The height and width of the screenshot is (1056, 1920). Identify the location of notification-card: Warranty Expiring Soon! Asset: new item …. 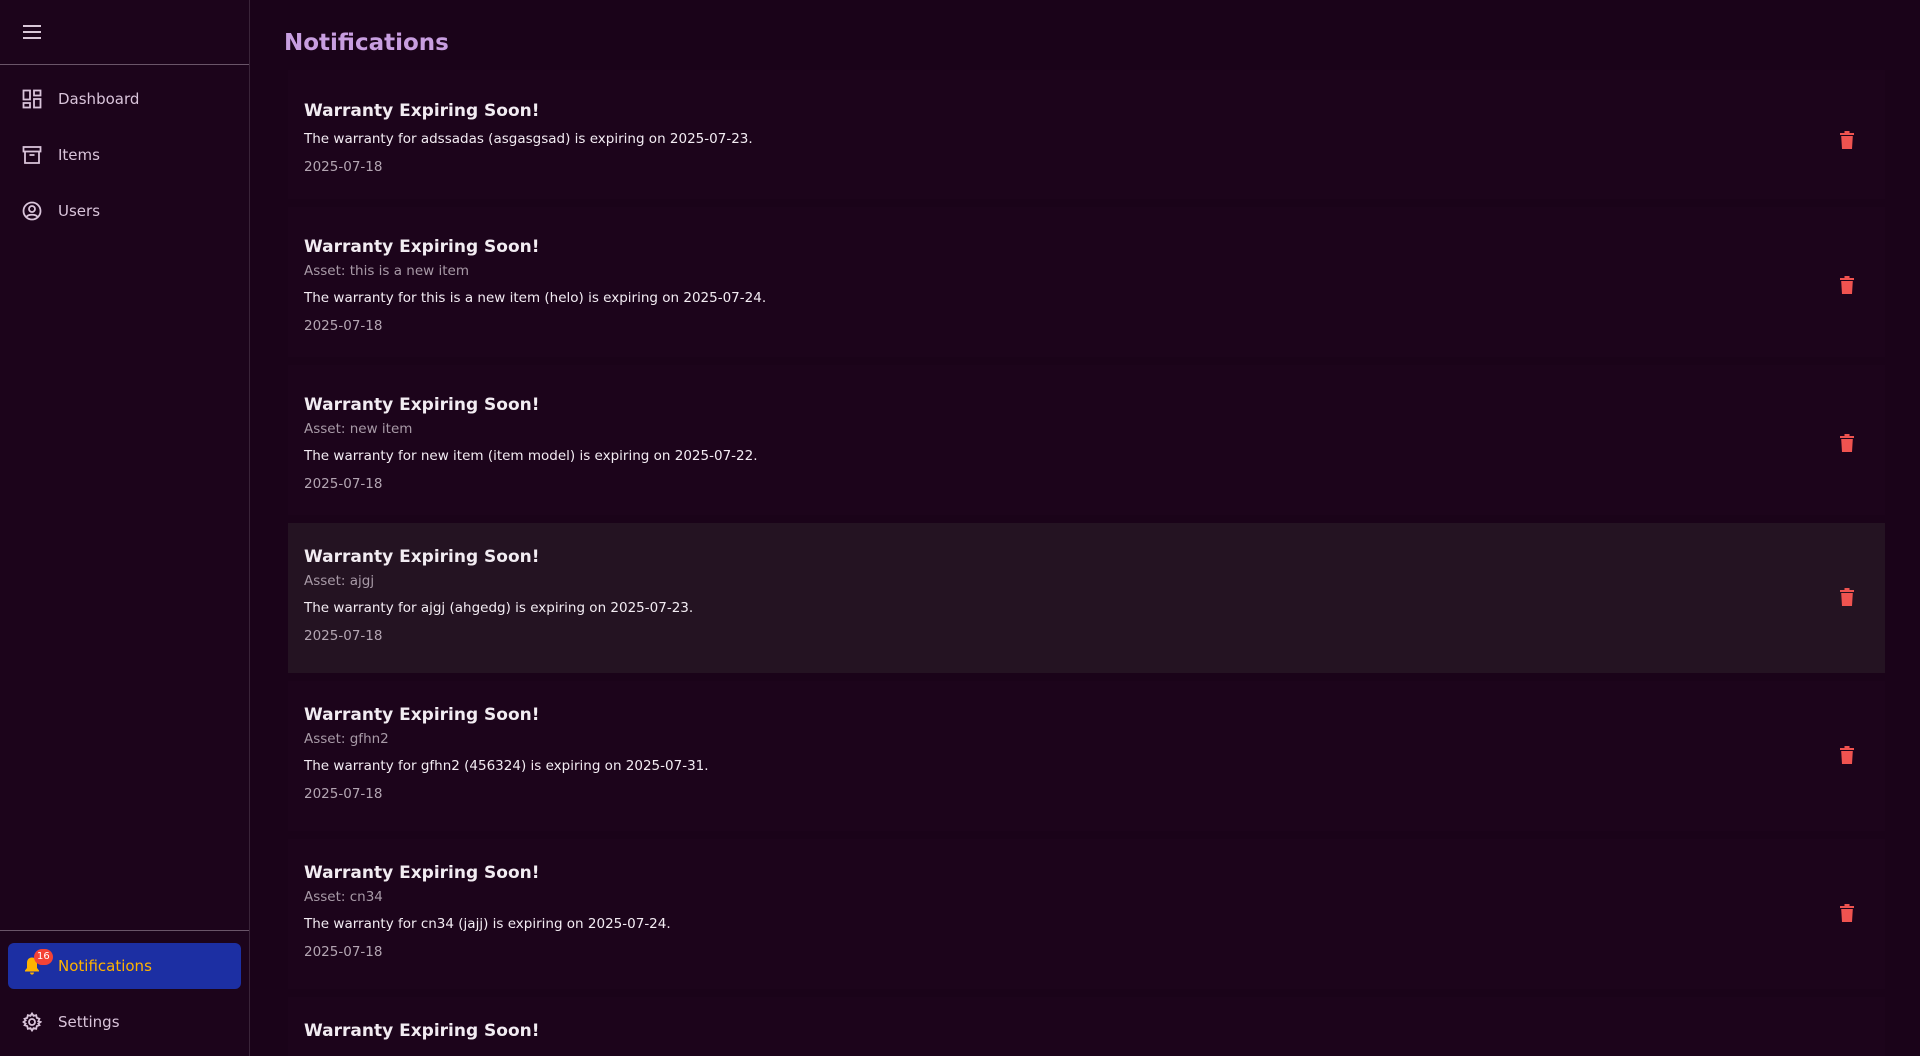
(1086, 440).